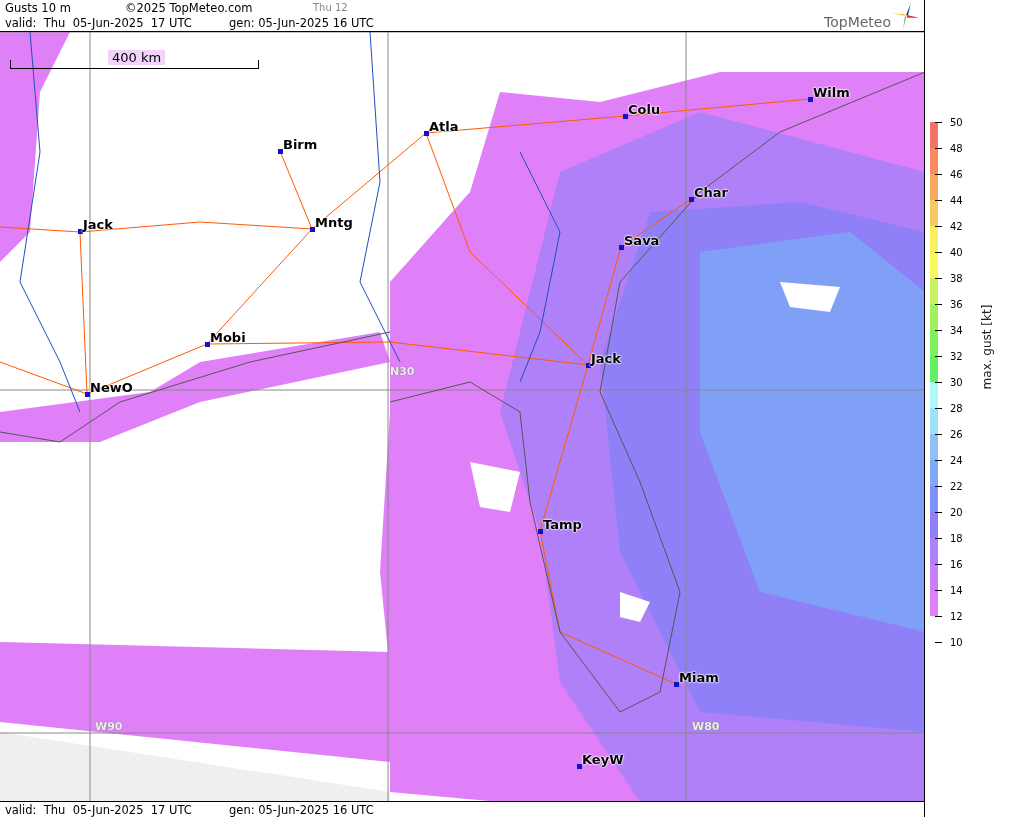 The image size is (1017, 817). Describe the element at coordinates (189, 7) in the screenshot. I see `copyright-text: ©2025 TopMeteo.com` at that location.